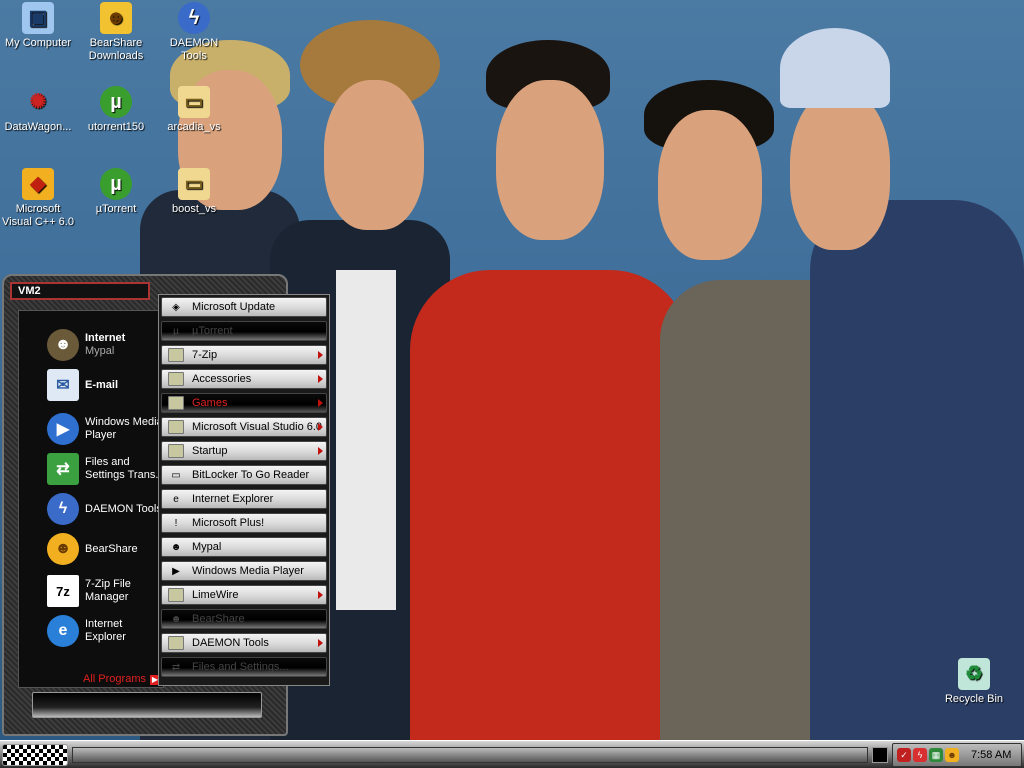  I want to click on taskbar: ✓ ϟ ▦ ☻ 7:58 AM, so click(512, 754).